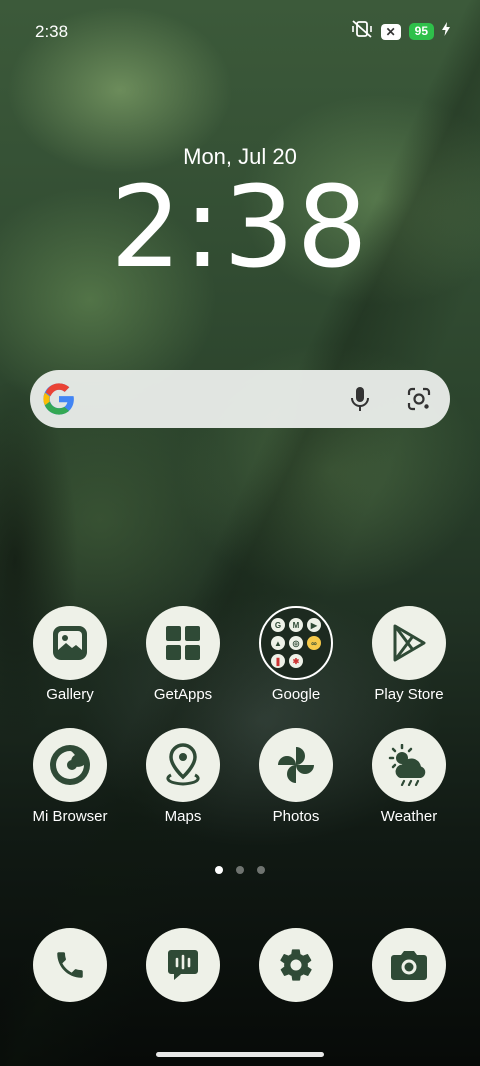 The width and height of the screenshot is (480, 1066). I want to click on app-gallery: Gallery, so click(70, 654).